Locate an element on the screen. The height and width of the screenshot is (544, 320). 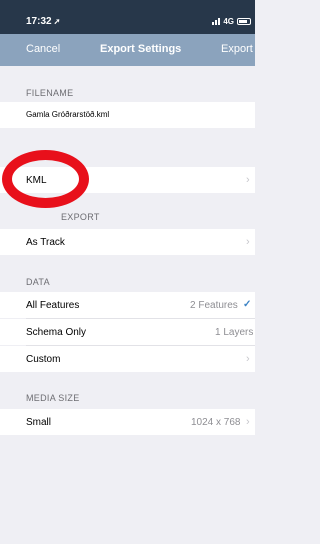
data-option-label: Schema Only is located at coordinates (56, 332).